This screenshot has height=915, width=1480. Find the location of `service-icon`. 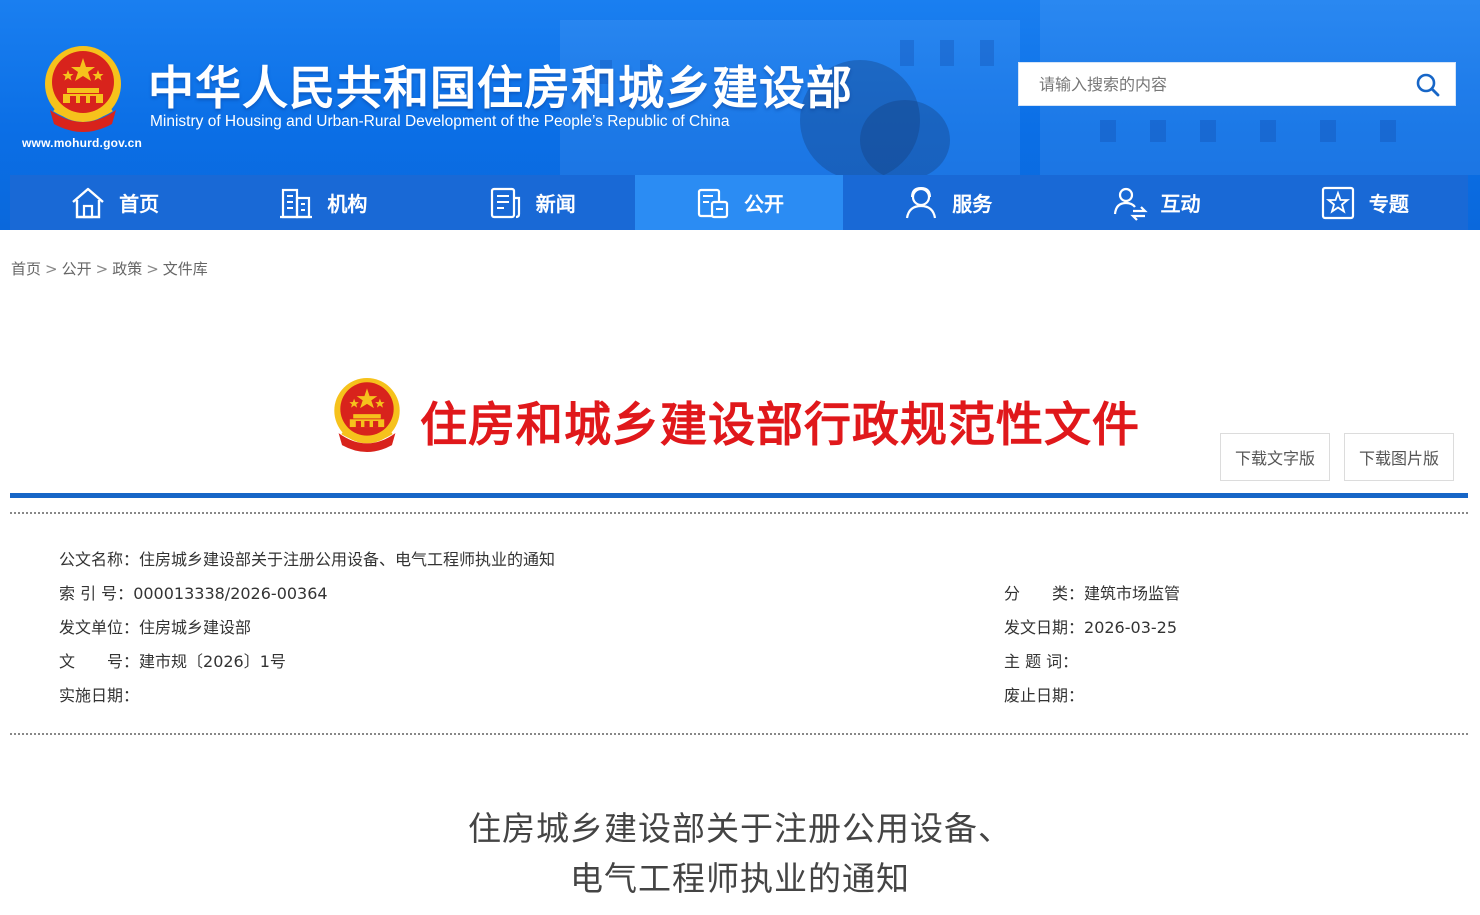

service-icon is located at coordinates (921, 202).